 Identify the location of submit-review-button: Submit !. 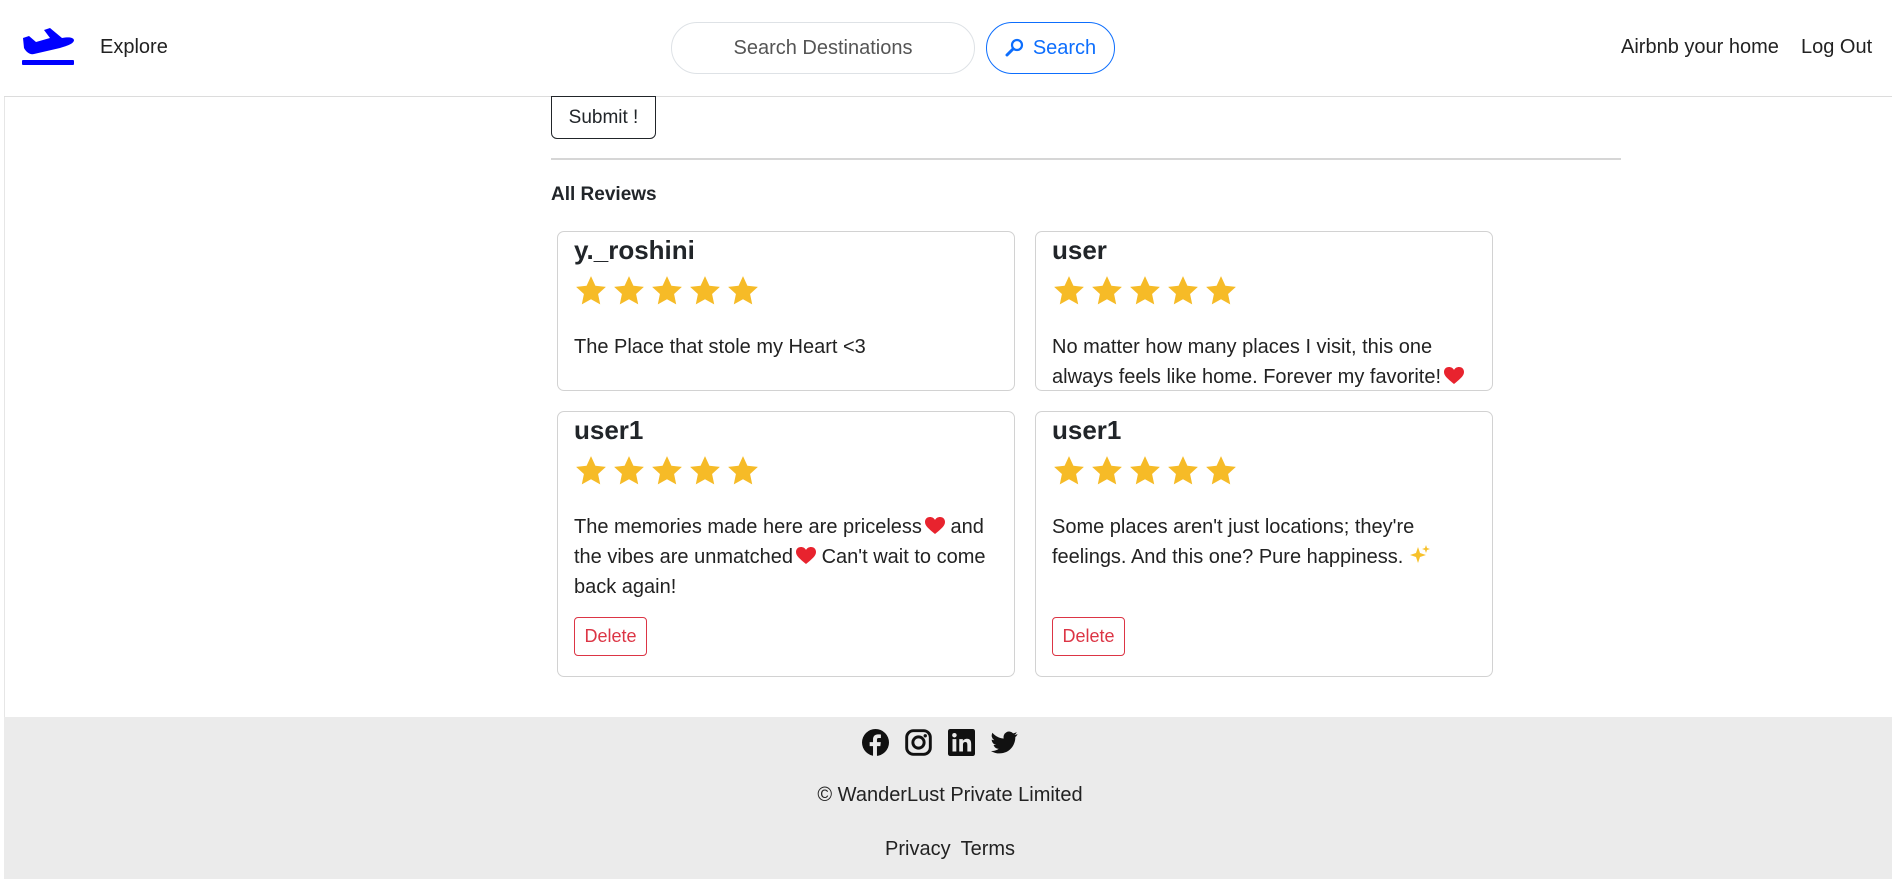
(603, 117).